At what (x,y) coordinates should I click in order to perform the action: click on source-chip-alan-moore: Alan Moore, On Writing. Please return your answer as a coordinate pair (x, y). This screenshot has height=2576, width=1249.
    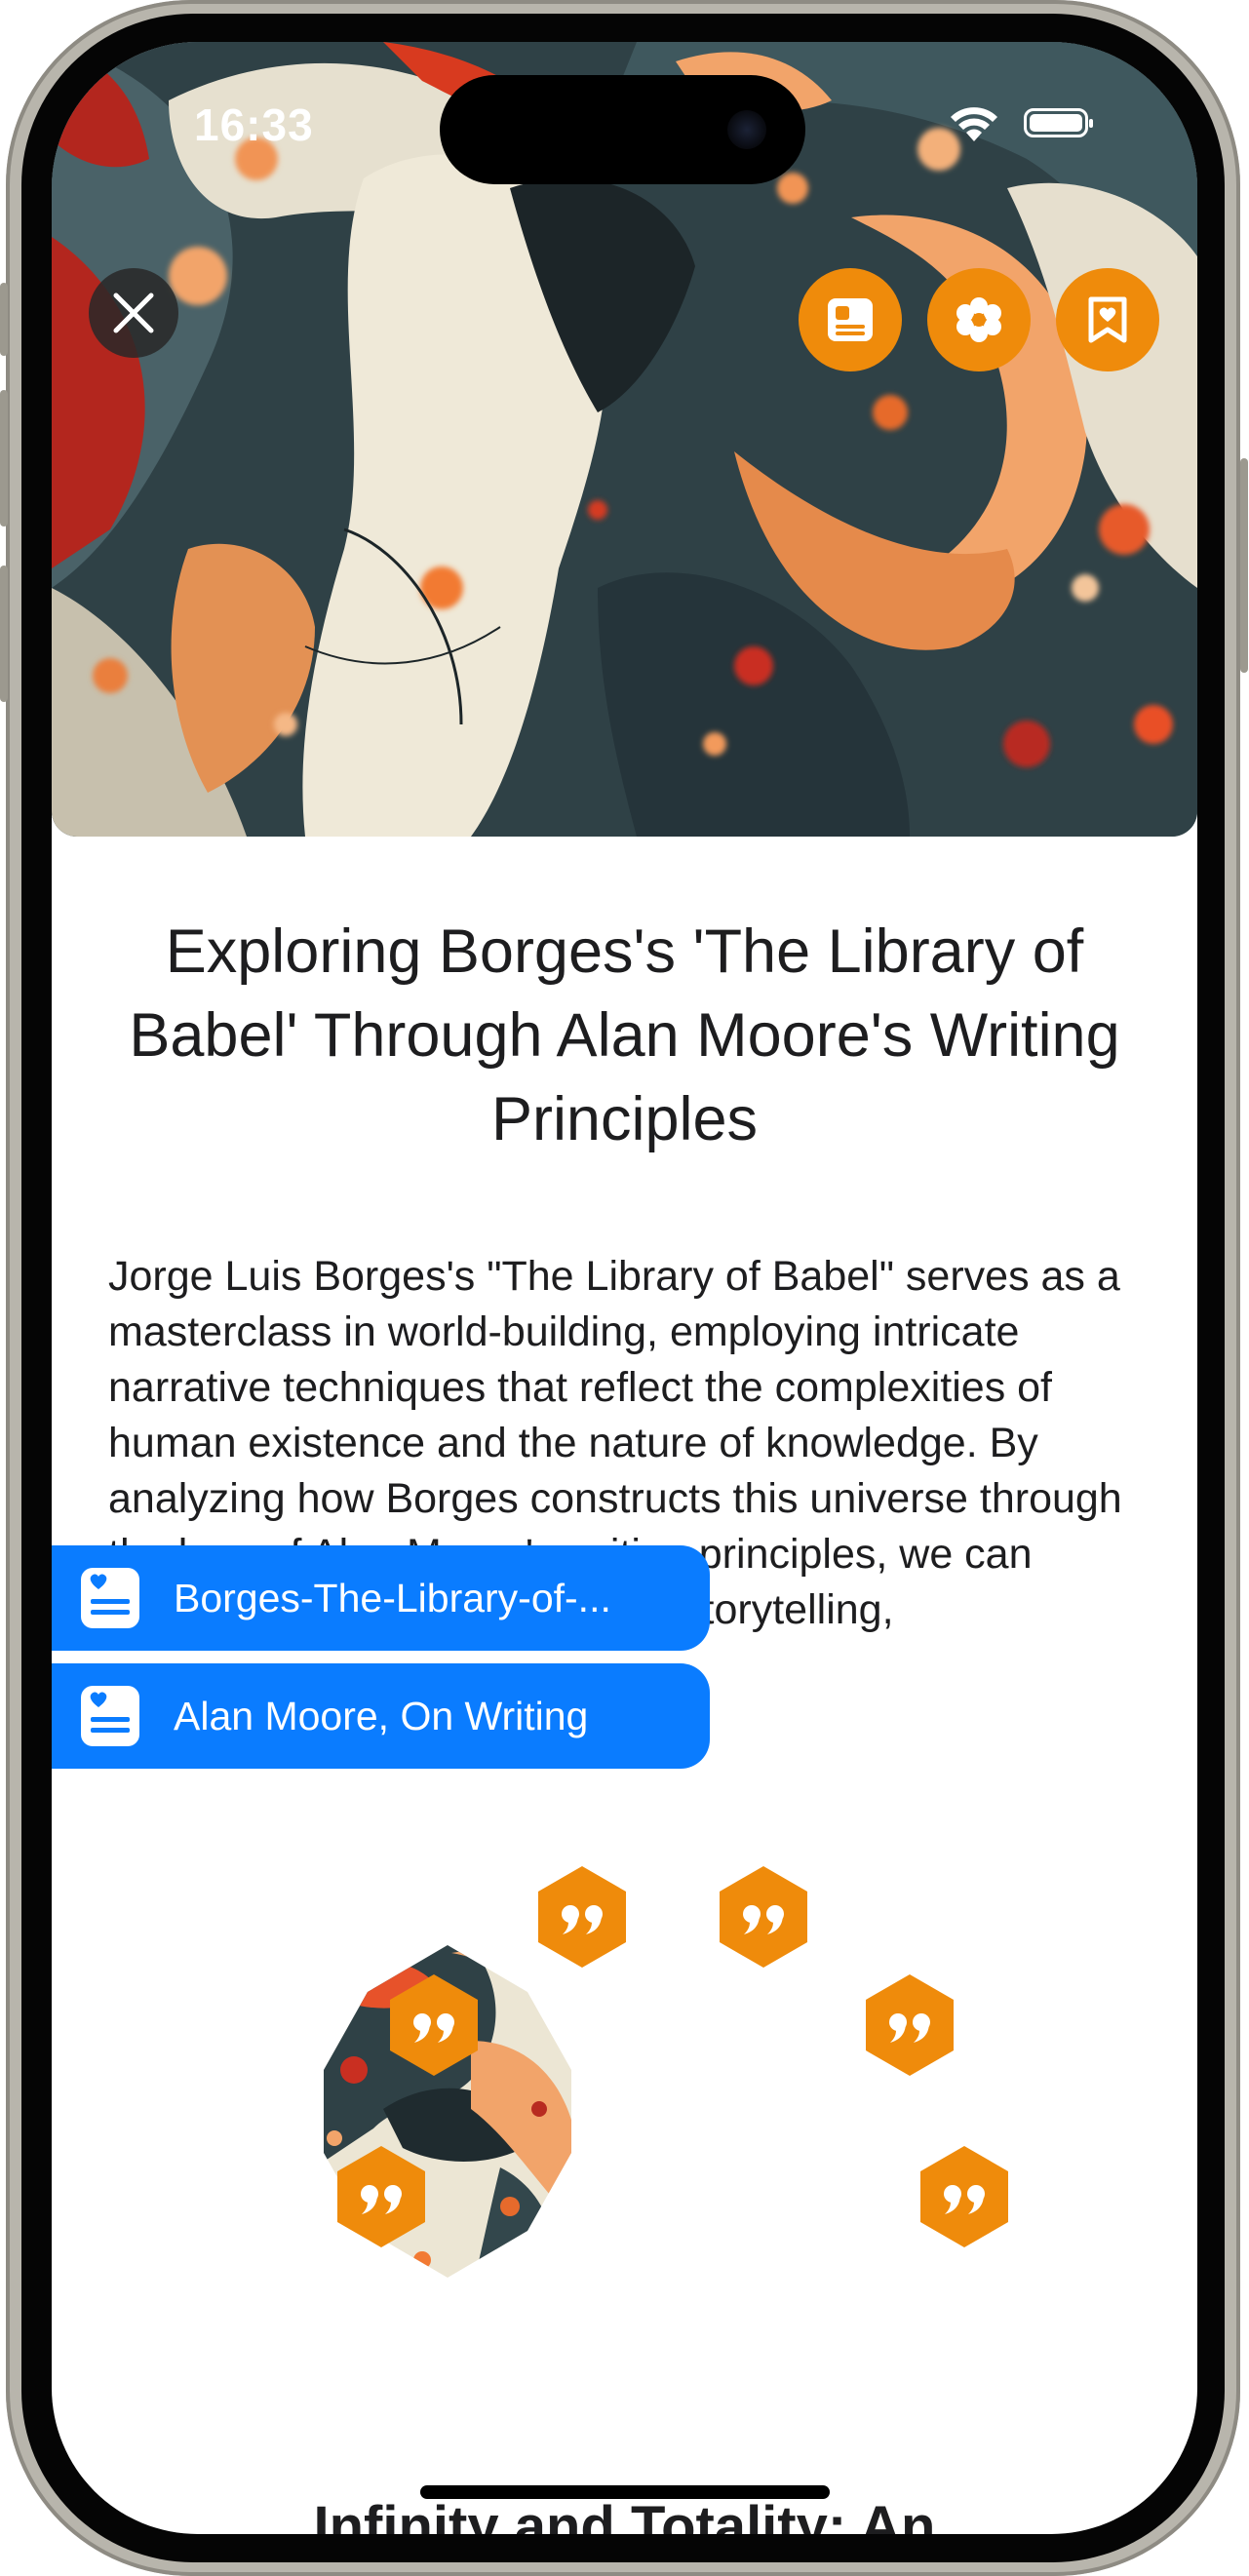
    Looking at the image, I should click on (381, 1716).